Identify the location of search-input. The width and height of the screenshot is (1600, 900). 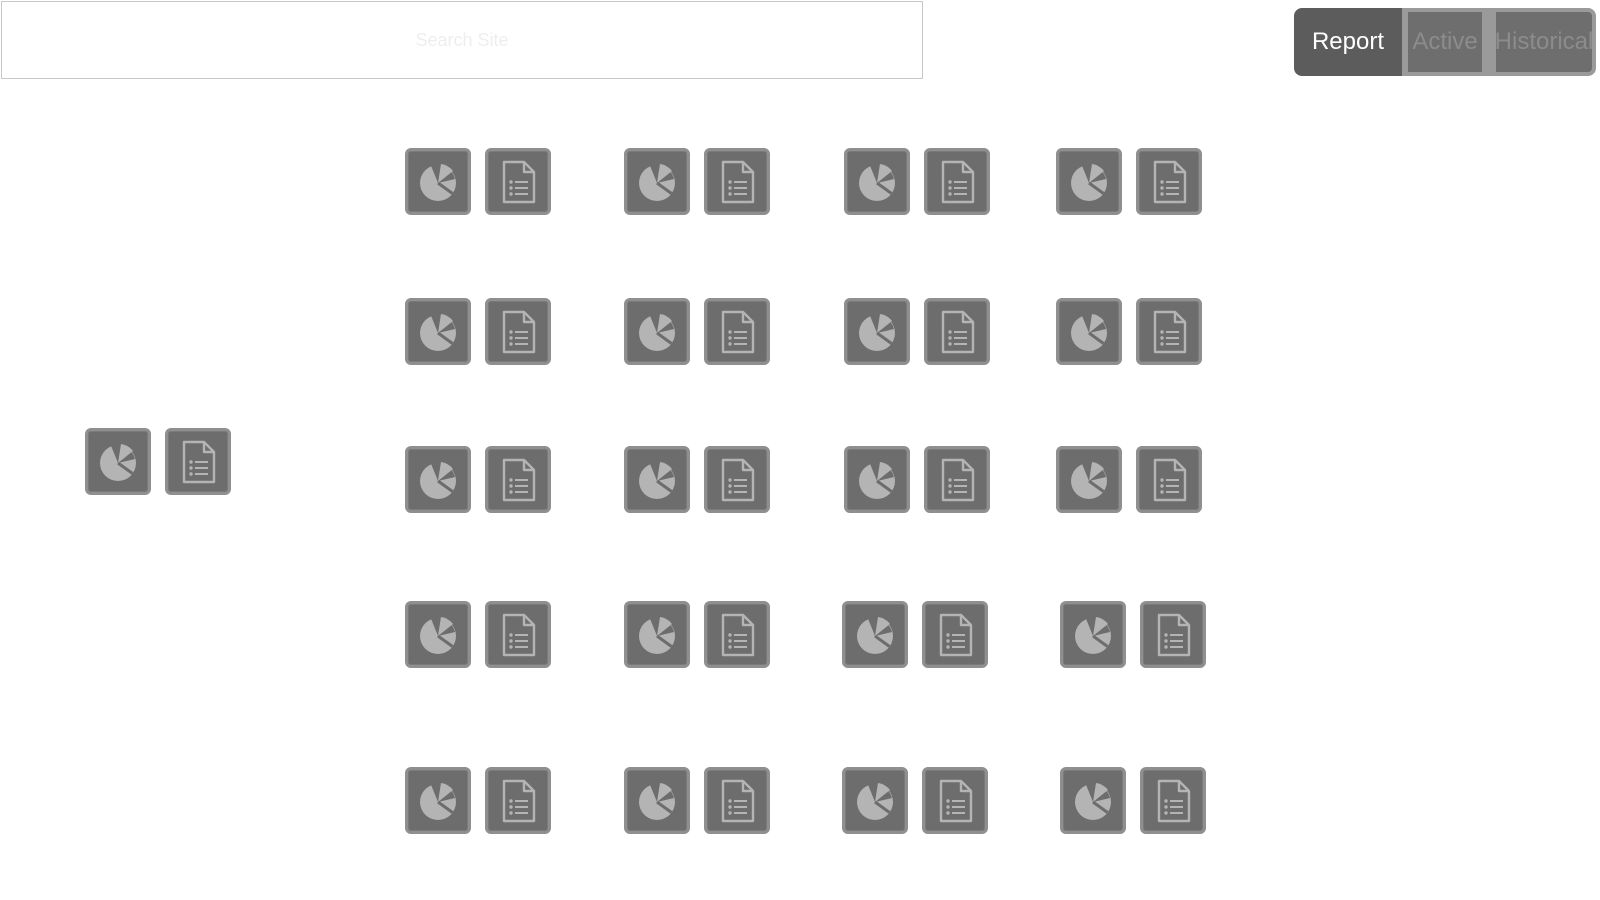
(462, 40).